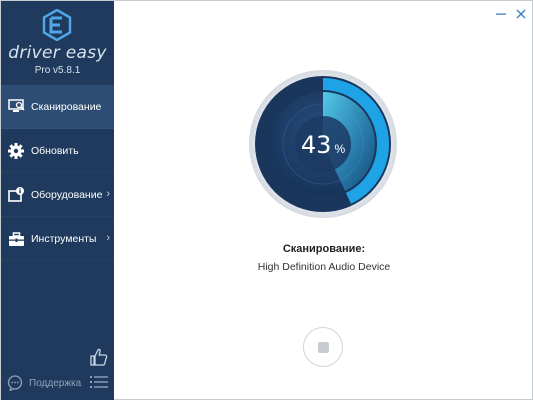  I want to click on sidebar-item-scan: Сканирование, so click(57, 107).